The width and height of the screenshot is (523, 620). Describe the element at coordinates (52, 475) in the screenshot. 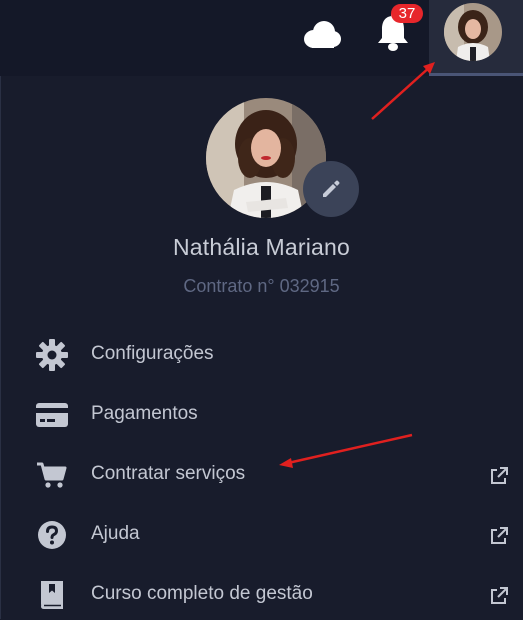

I see `cart-icon` at that location.